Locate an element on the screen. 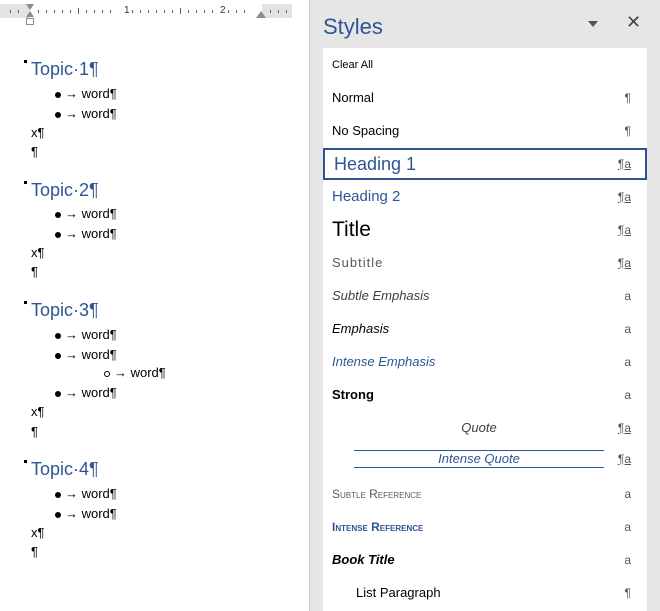  right-indent-marker is located at coordinates (261, 14).